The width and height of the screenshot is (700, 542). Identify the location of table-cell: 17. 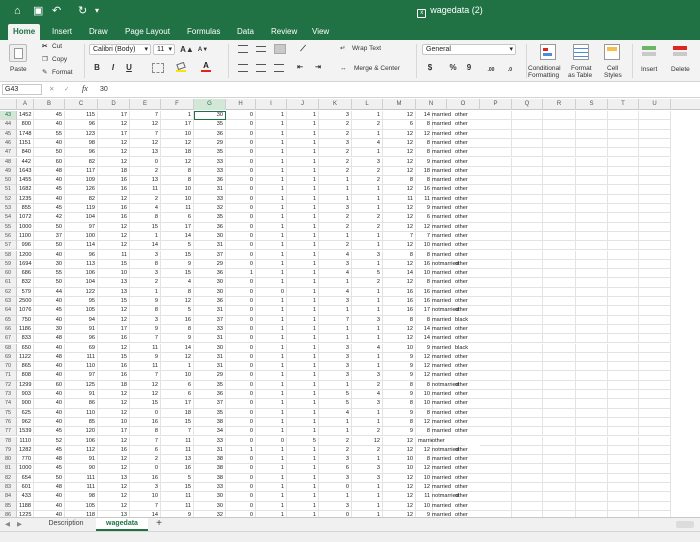
(177, 227).